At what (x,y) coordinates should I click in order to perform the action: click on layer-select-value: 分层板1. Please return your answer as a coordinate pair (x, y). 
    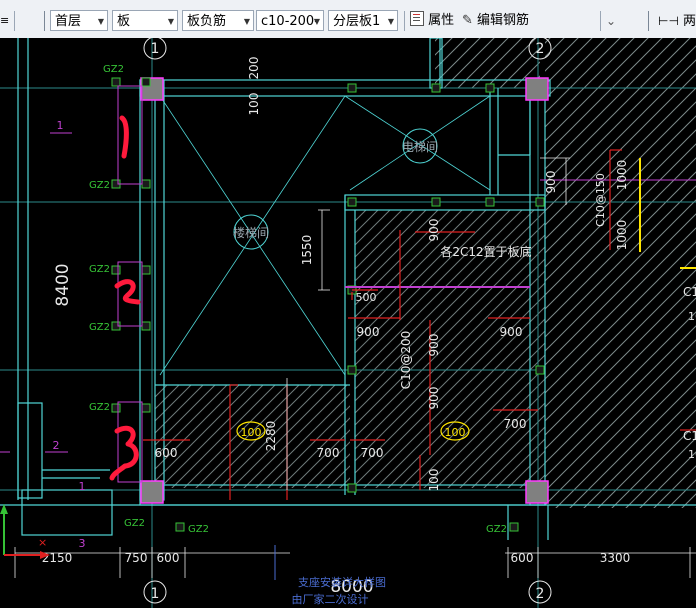
    Looking at the image, I should click on (357, 21).